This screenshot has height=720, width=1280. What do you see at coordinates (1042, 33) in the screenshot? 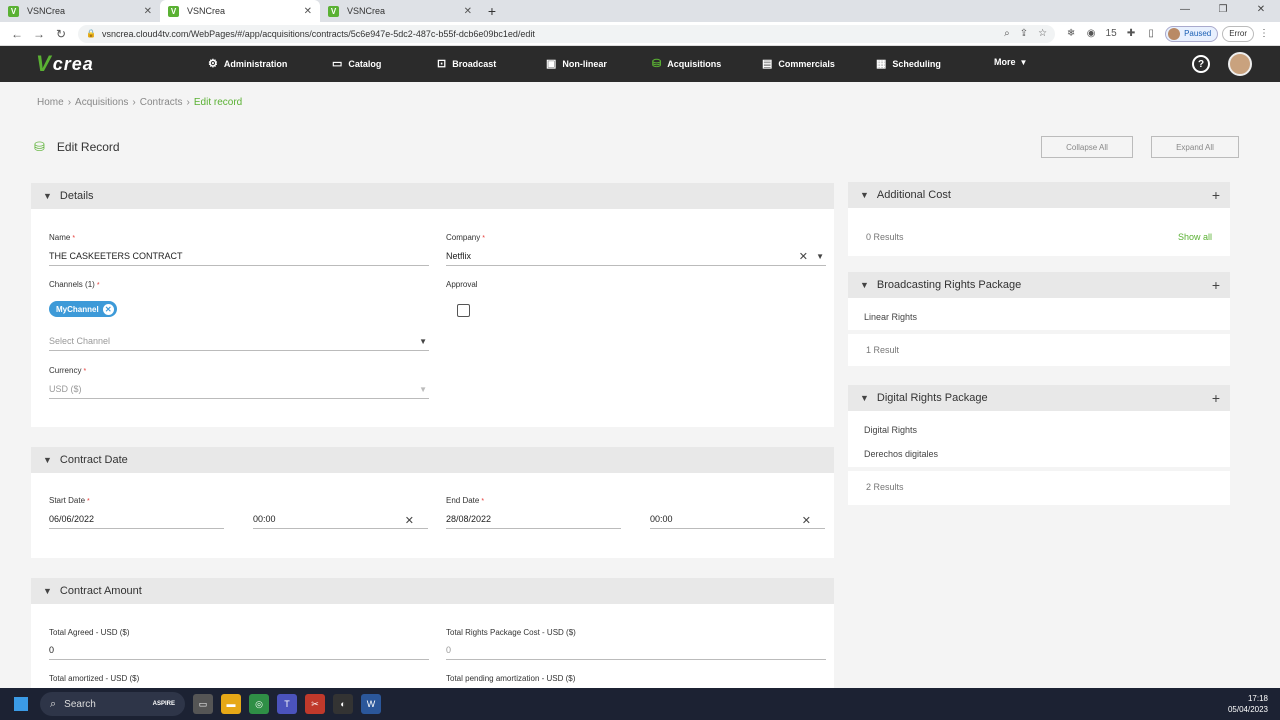
I see `bookmark-star-icon: ☆` at bounding box center [1042, 33].